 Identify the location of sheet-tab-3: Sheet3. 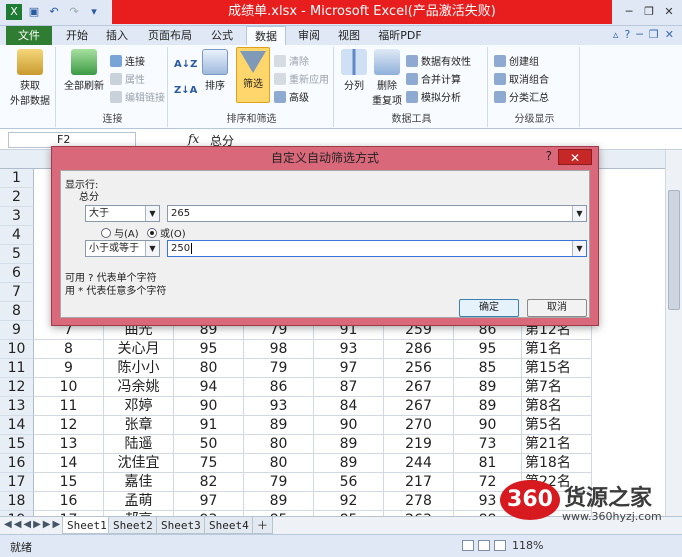
(181, 525).